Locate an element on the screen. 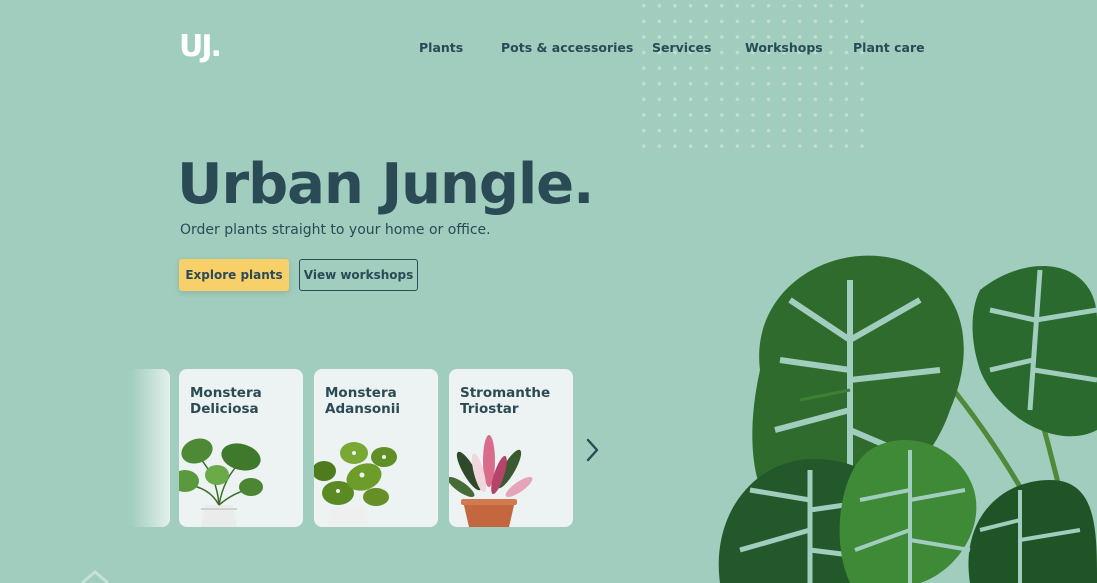 This screenshot has width=1097, height=583. card-title-line2: Triostar is located at coordinates (489, 409).